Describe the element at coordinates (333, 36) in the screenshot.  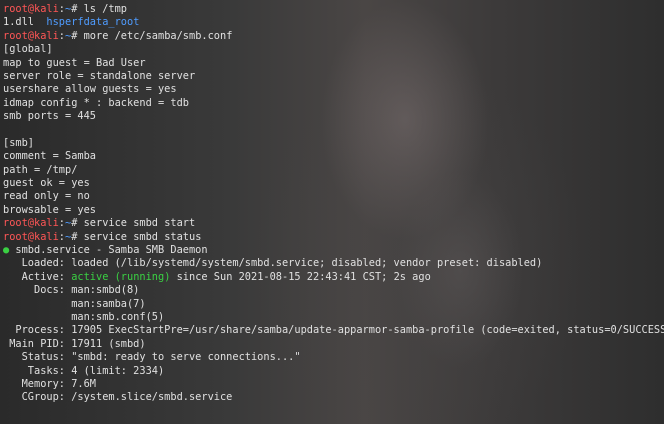
I see `command-line: root@kali:~# more /etc/samba/smb.conf` at that location.